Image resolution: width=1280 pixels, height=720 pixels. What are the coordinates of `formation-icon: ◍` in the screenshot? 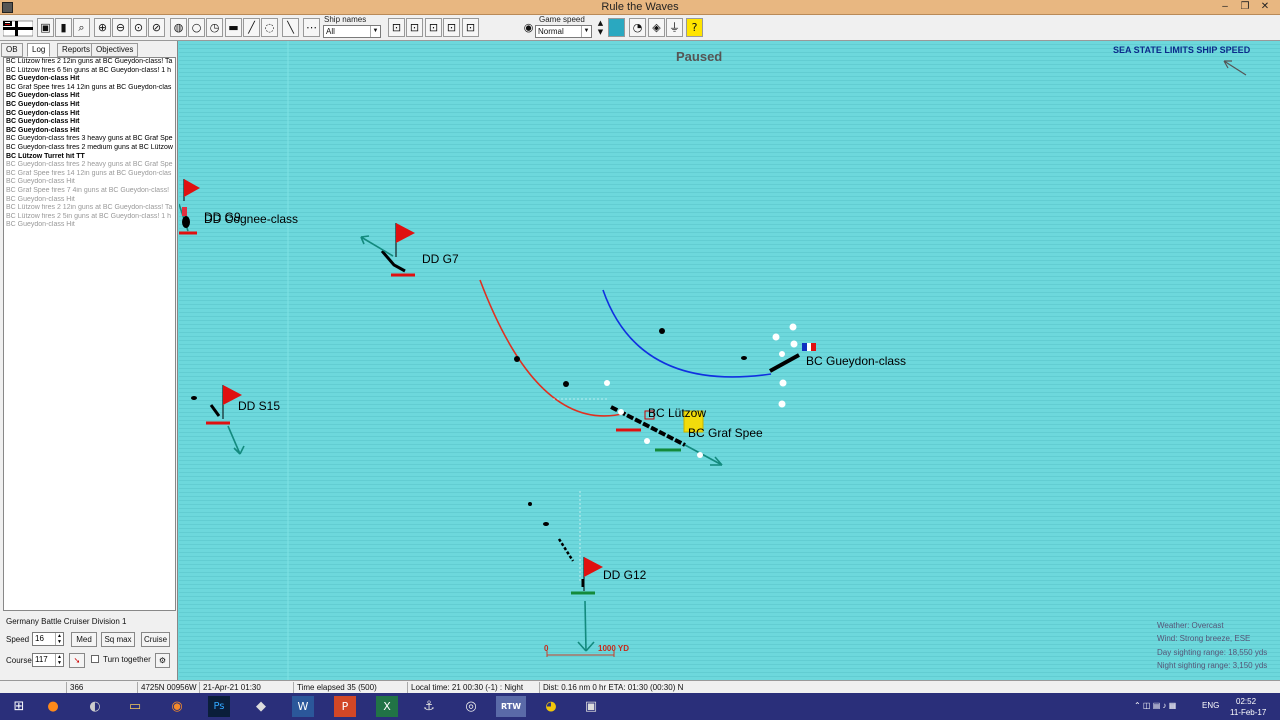 It's located at (178, 27).